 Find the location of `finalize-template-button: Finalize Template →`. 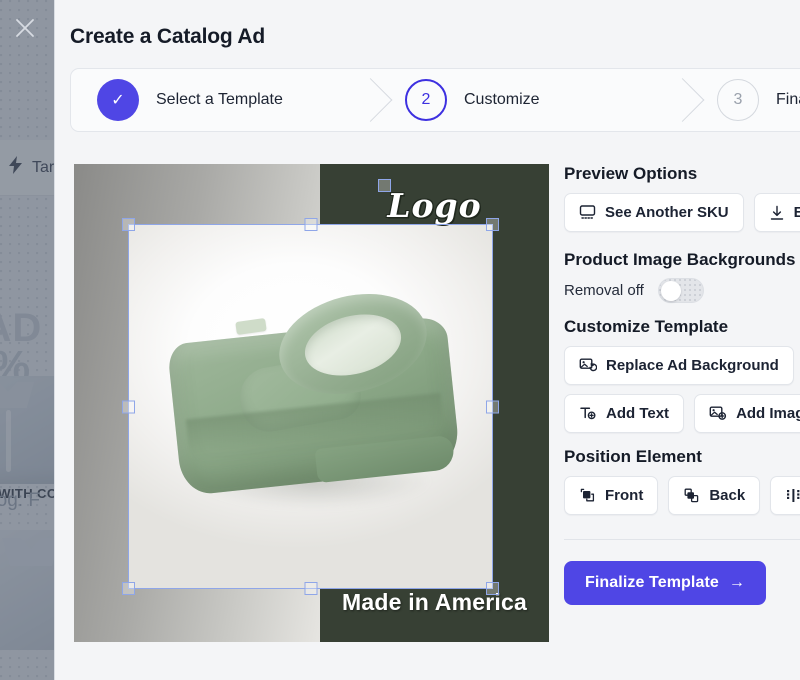

finalize-template-button: Finalize Template → is located at coordinates (665, 583).